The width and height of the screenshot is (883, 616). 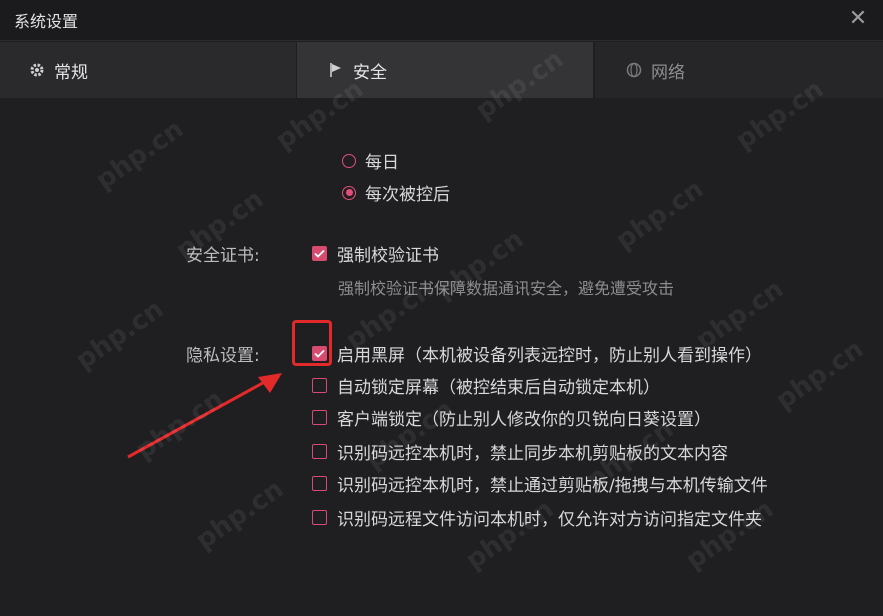 What do you see at coordinates (382, 163) in the screenshot?
I see `radio-daily-label: 每日` at bounding box center [382, 163].